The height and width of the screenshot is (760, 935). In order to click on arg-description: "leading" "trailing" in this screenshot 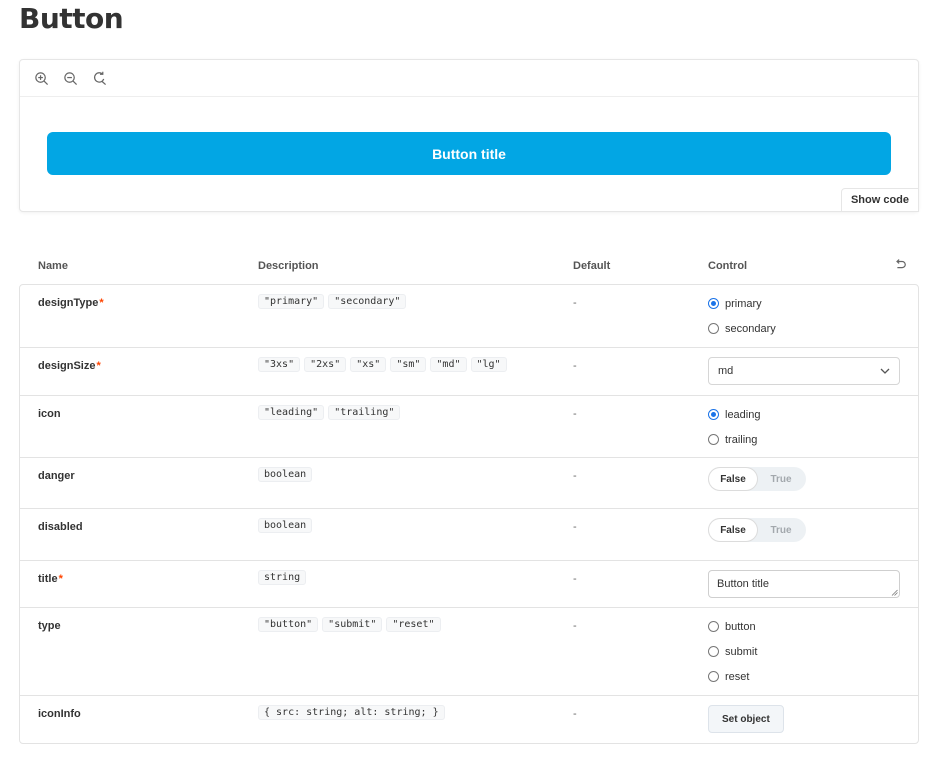, I will do `click(329, 412)`.